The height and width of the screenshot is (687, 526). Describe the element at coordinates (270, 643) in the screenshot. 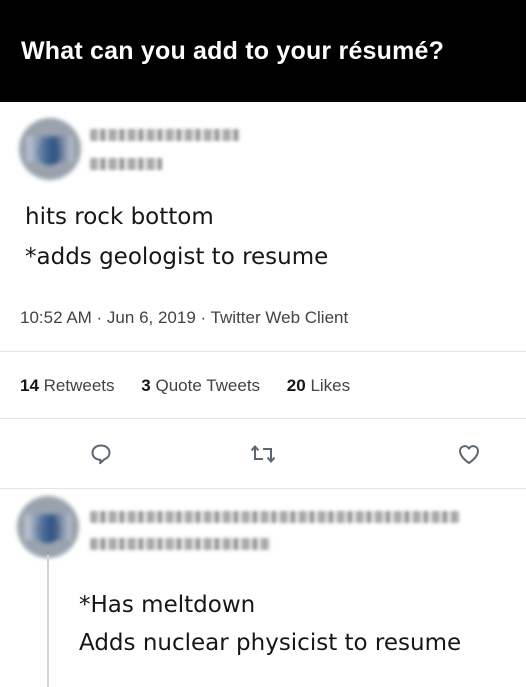

I see `reply-line-2: Adds nuclear physicist to resume` at that location.